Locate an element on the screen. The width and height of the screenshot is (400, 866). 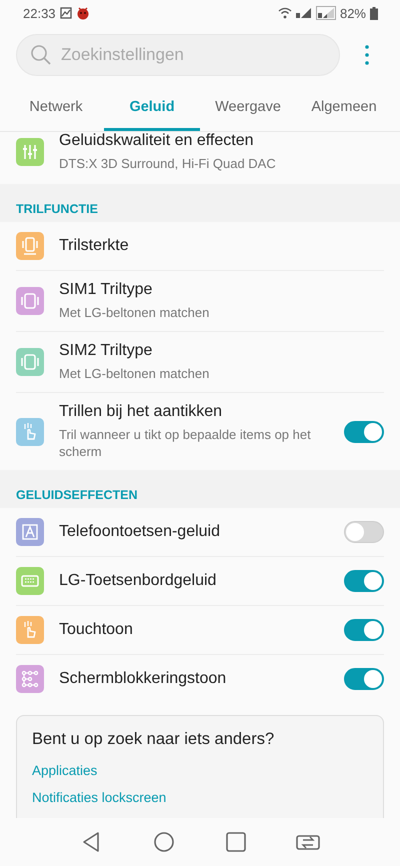
battery-percentage: 82% is located at coordinates (353, 13).